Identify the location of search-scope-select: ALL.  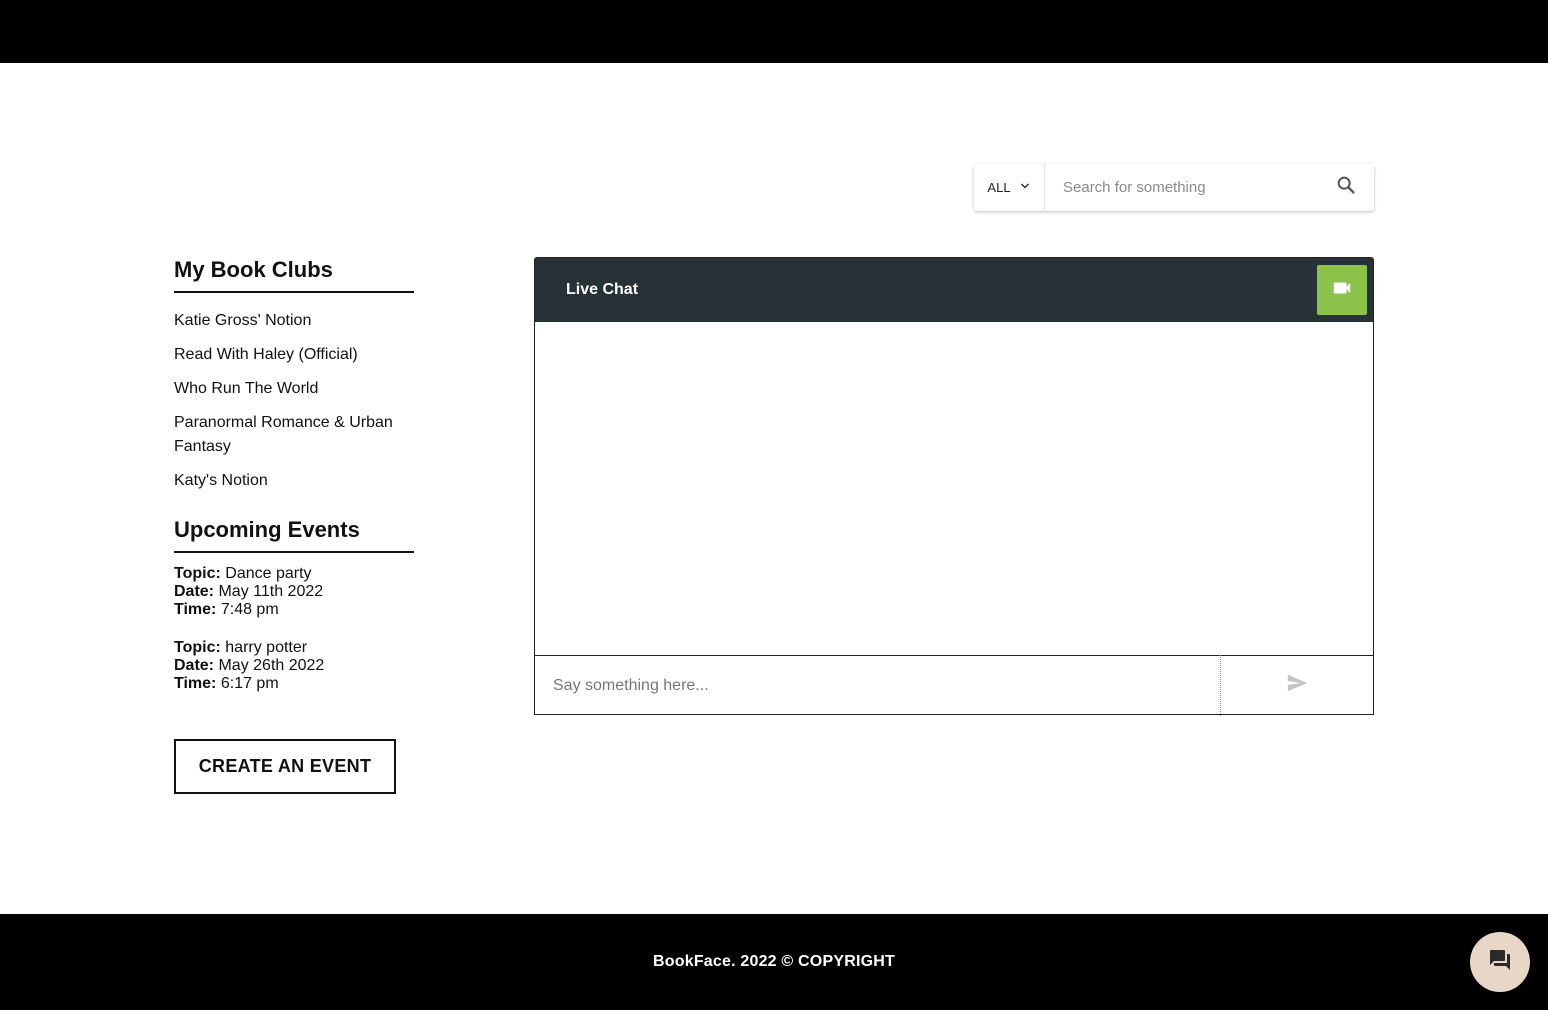
(1009, 187).